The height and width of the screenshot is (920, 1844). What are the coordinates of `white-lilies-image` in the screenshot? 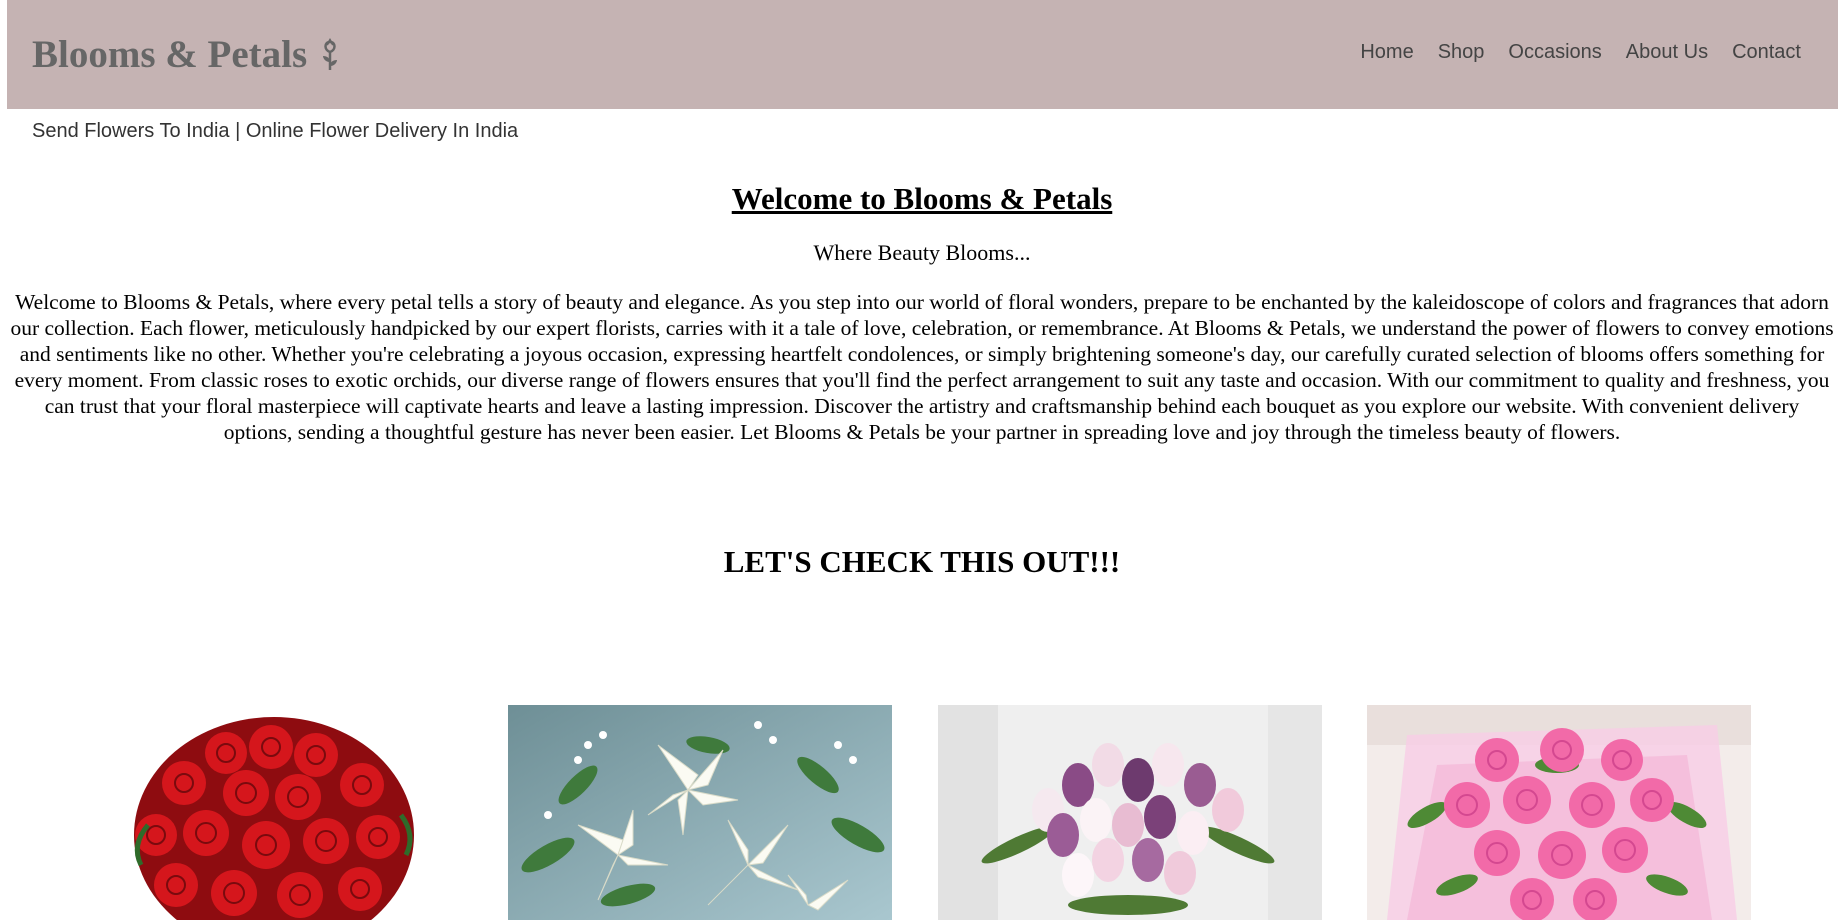 It's located at (700, 812).